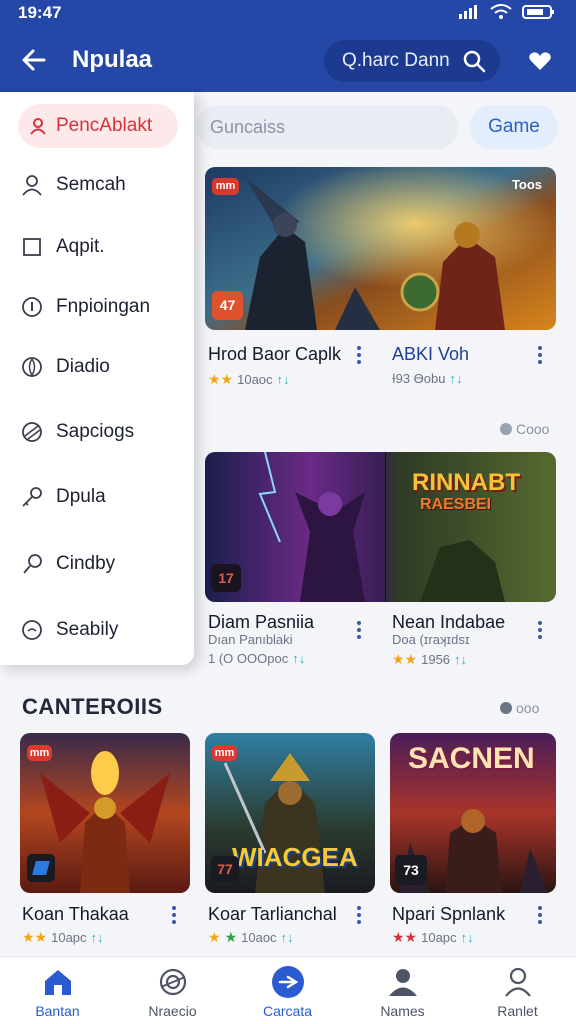 This screenshot has height=1024, width=576. What do you see at coordinates (248, 658) in the screenshot?
I see `rating-count: 1 (О ОООрос` at bounding box center [248, 658].